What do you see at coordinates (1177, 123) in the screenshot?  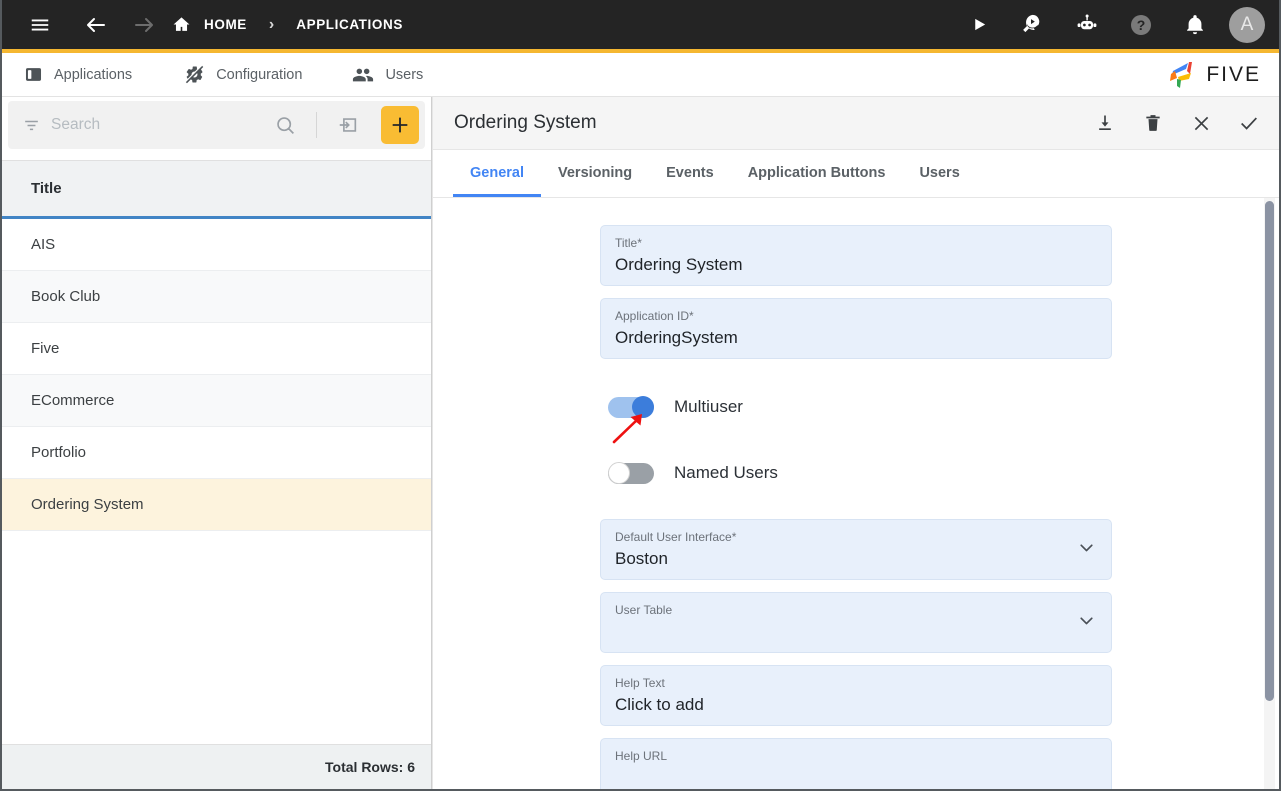 I see `detail-actions` at bounding box center [1177, 123].